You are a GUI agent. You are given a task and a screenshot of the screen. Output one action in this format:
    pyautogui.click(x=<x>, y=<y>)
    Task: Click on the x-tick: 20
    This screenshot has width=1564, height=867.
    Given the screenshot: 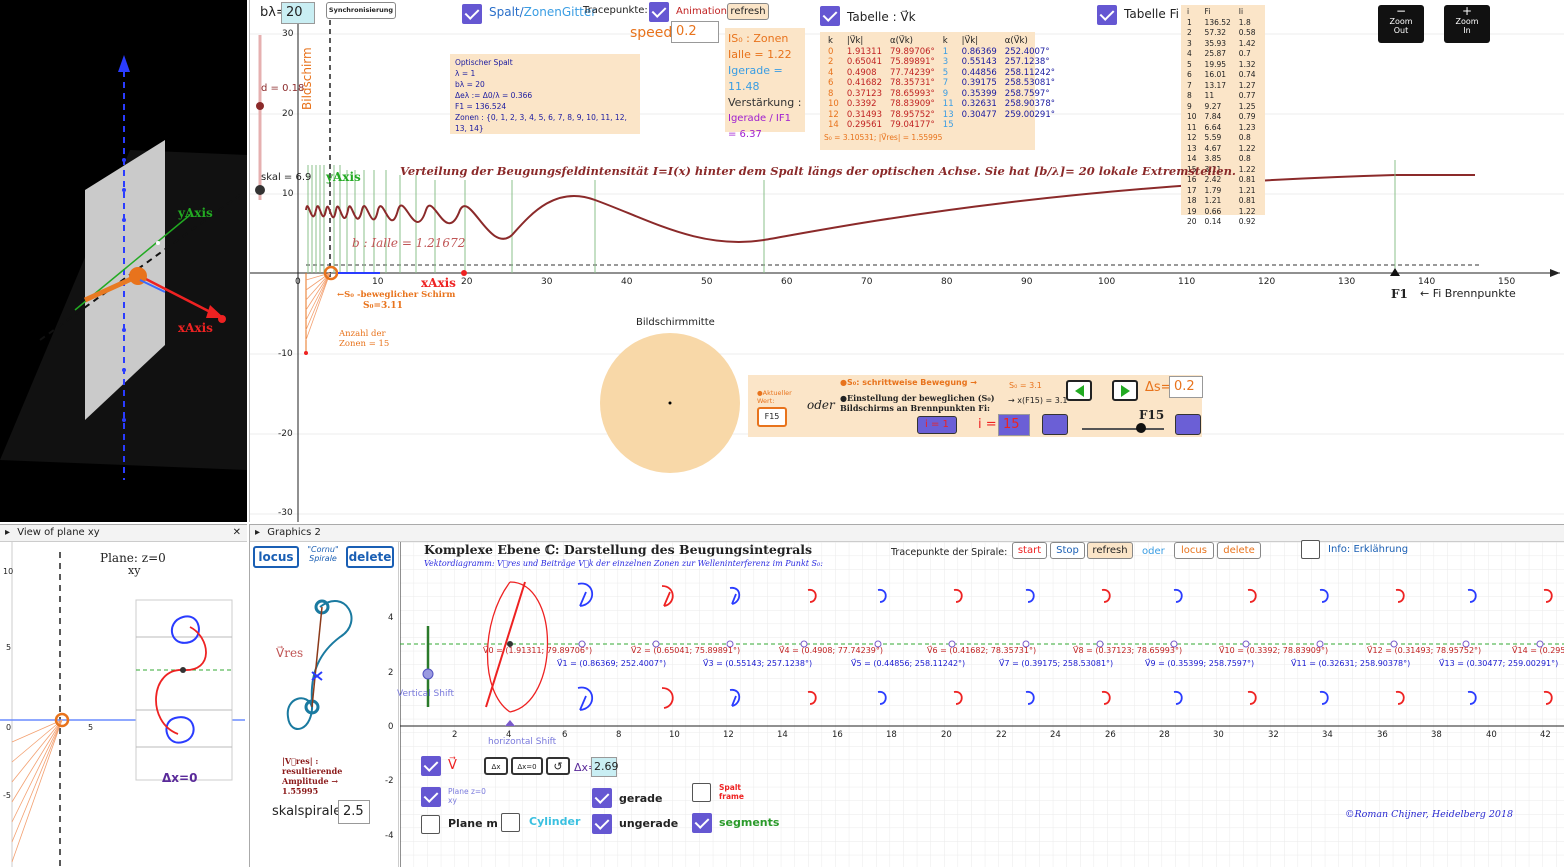 What is the action you would take?
    pyautogui.click(x=467, y=282)
    